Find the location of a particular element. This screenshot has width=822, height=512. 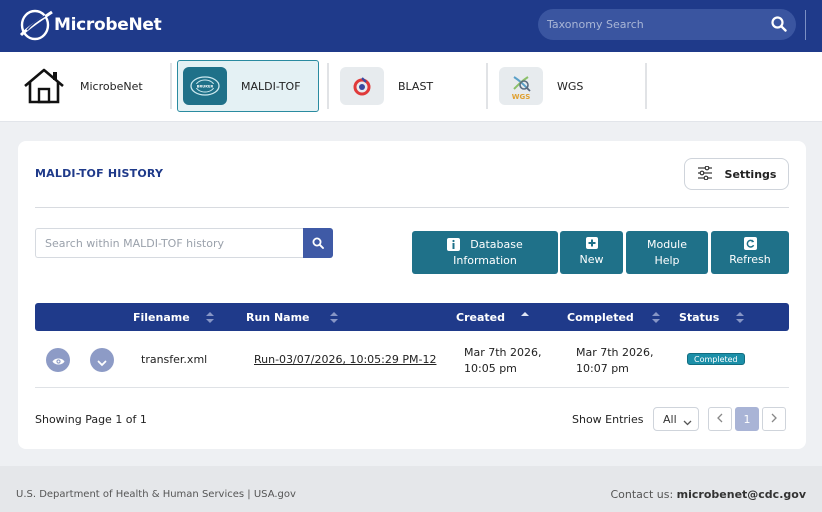

page-button-current: 1 is located at coordinates (747, 419).